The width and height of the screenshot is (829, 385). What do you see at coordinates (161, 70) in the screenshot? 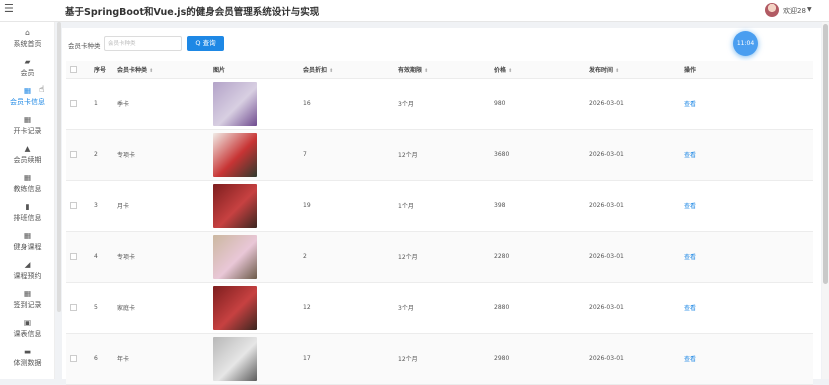
I see `header-type: 会员卡种类 ⬍` at bounding box center [161, 70].